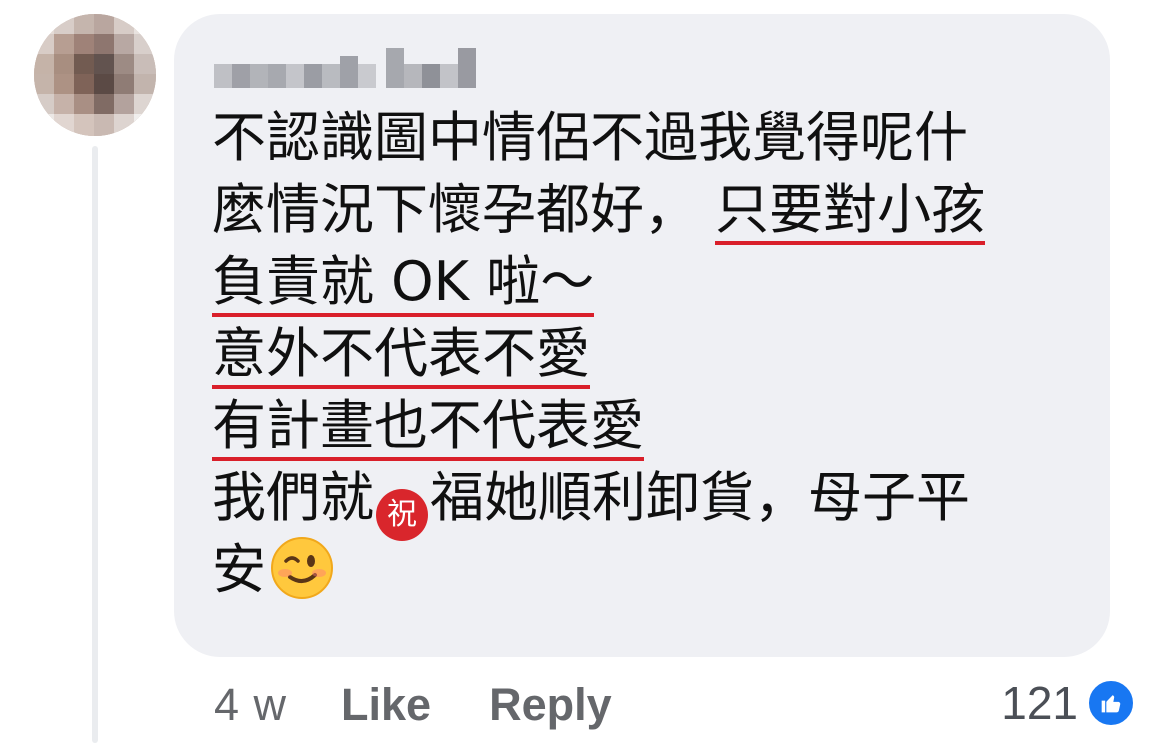  Describe the element at coordinates (95, 444) in the screenshot. I see `comment-thread-line` at that location.